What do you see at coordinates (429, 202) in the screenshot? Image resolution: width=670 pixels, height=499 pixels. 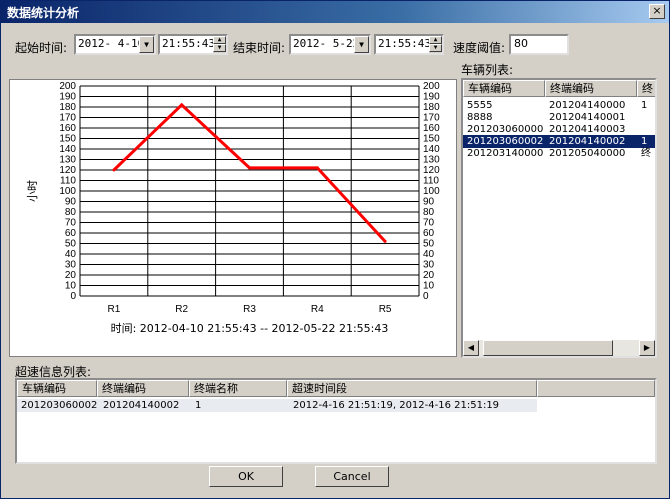 I see `y-tick-label-right: 90` at bounding box center [429, 202].